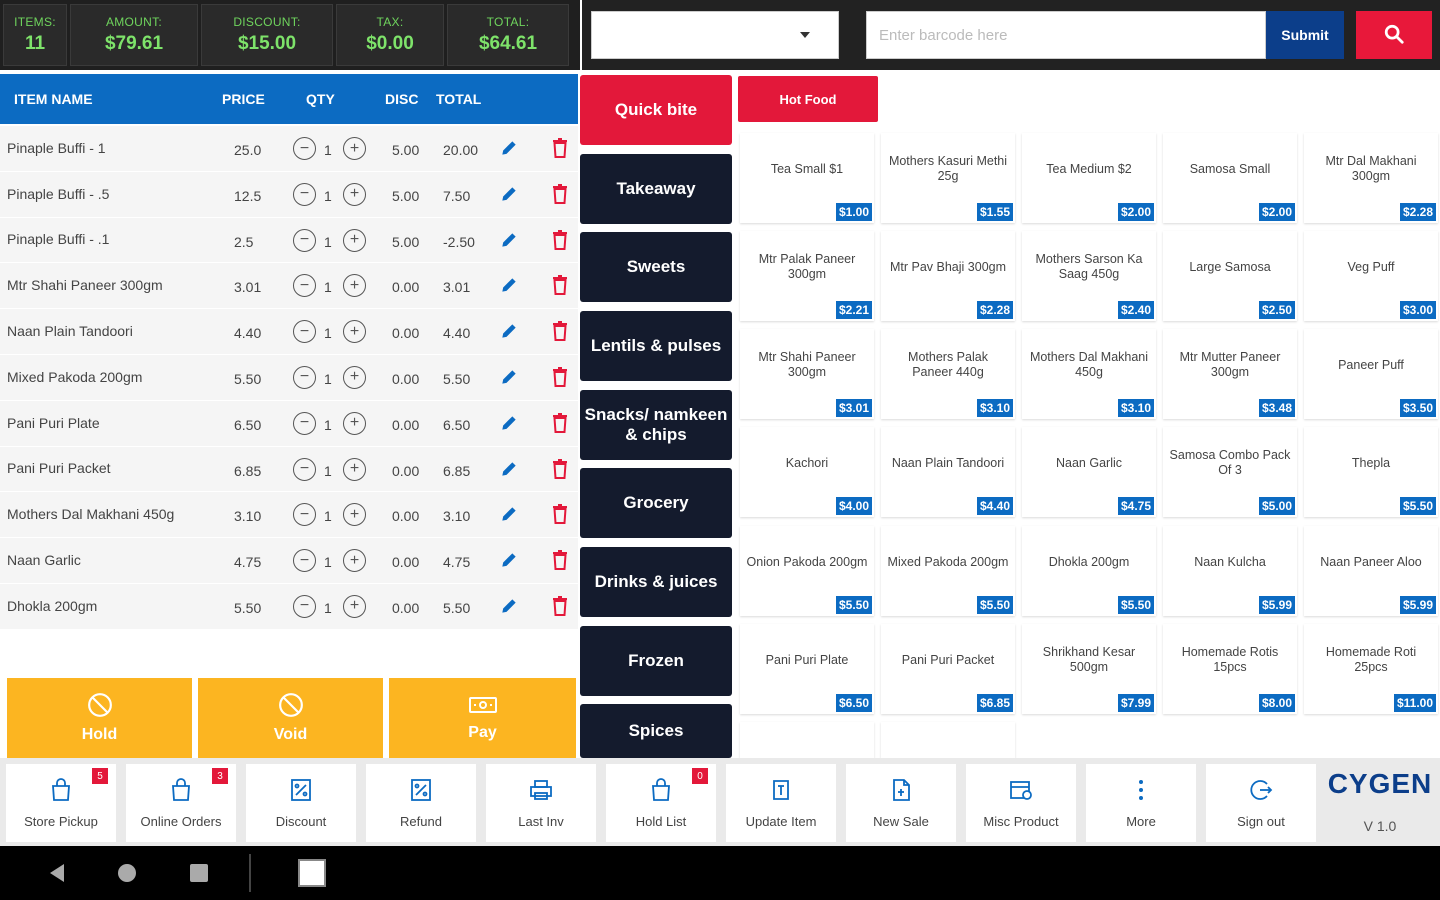 This screenshot has width=1440, height=900. Describe the element at coordinates (57, 873) in the screenshot. I see `back-icon` at that location.